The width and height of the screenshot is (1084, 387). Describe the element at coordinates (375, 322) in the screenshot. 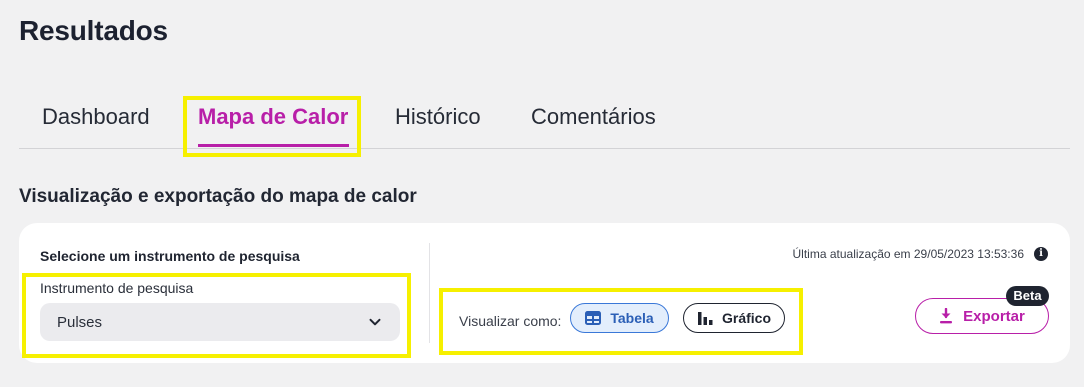

I see `chevron-down-icon` at that location.